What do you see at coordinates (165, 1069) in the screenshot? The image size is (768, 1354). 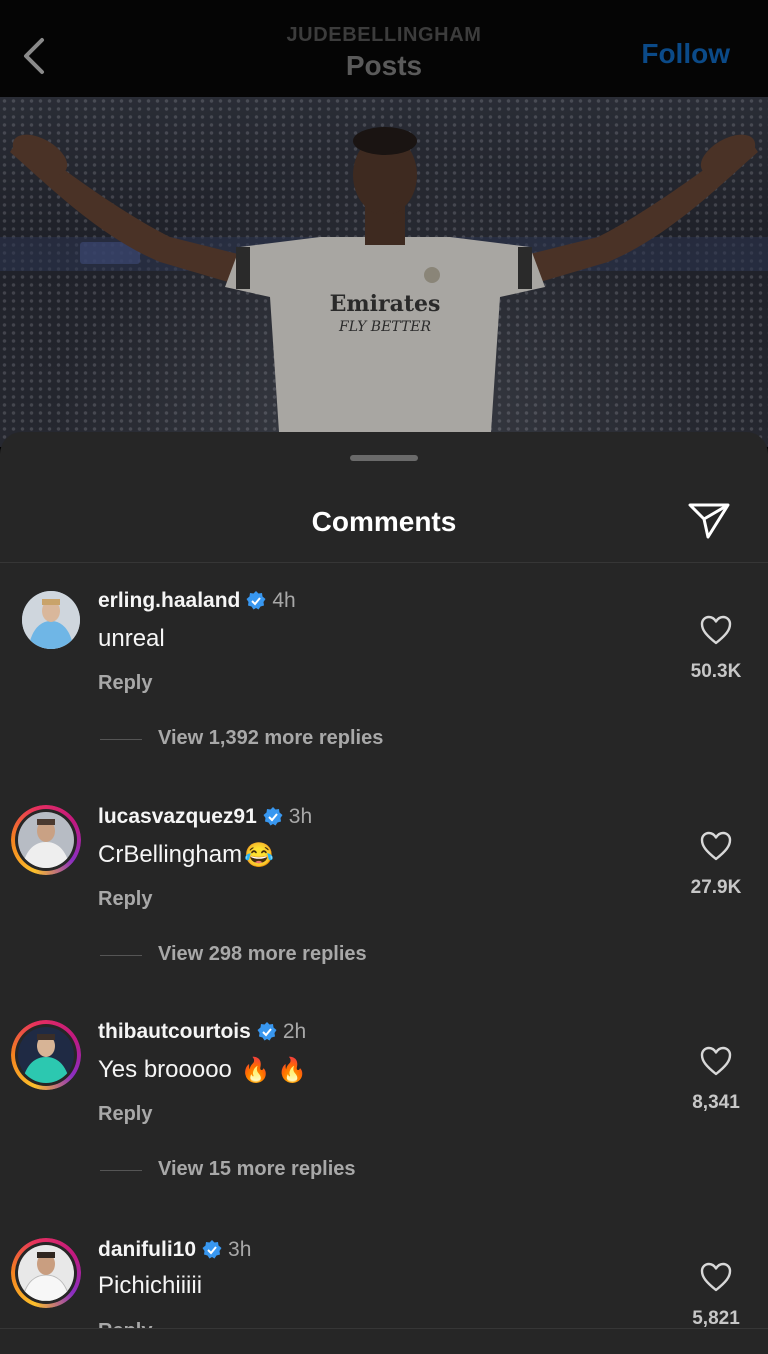 I see `comment-text-content: Yes brooooo` at bounding box center [165, 1069].